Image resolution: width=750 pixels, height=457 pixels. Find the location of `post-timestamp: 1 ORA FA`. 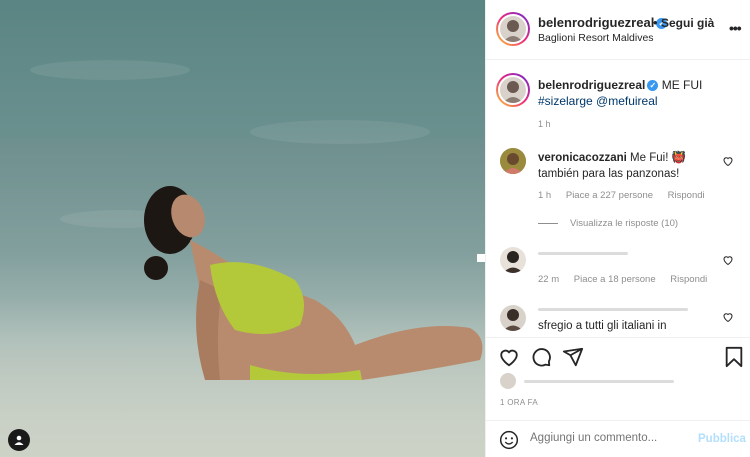

post-timestamp: 1 ORA FA is located at coordinates (519, 402).